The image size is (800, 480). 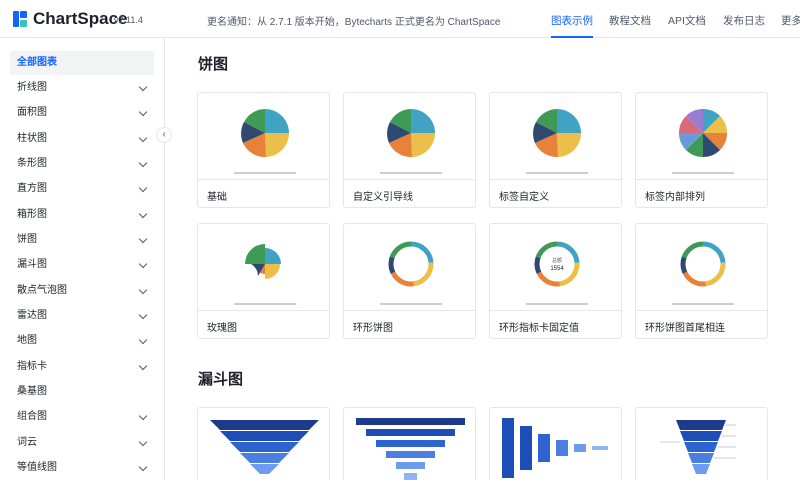 What do you see at coordinates (82, 392) in the screenshot?
I see `sidebar-item-sankey: 桑基图` at bounding box center [82, 392].